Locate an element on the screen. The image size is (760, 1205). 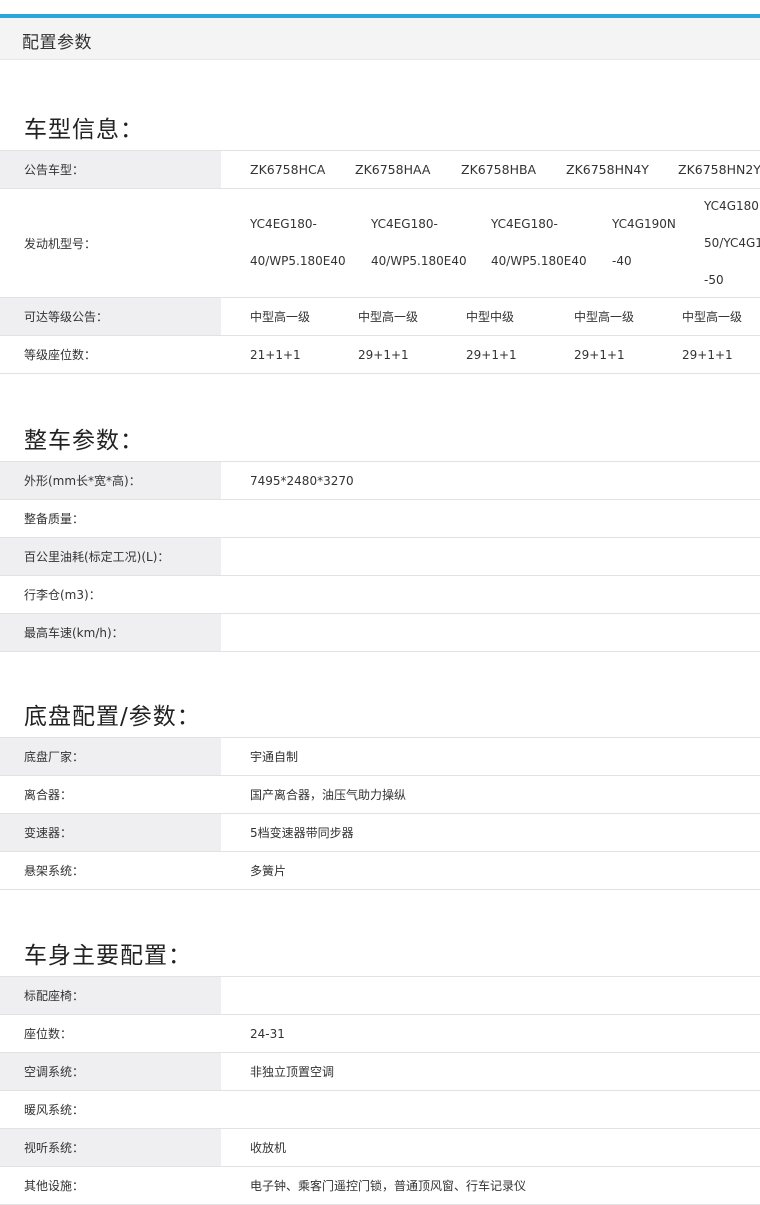
spec-label: 公告车型： is located at coordinates (110, 169).